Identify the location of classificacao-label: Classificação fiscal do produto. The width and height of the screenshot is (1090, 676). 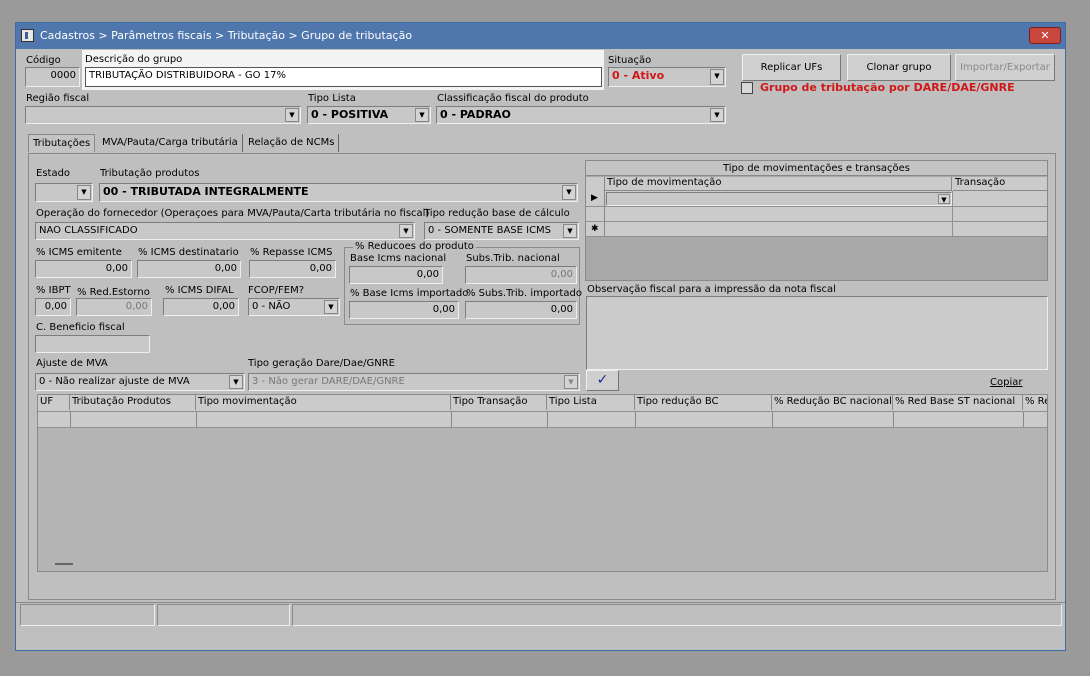
(513, 98).